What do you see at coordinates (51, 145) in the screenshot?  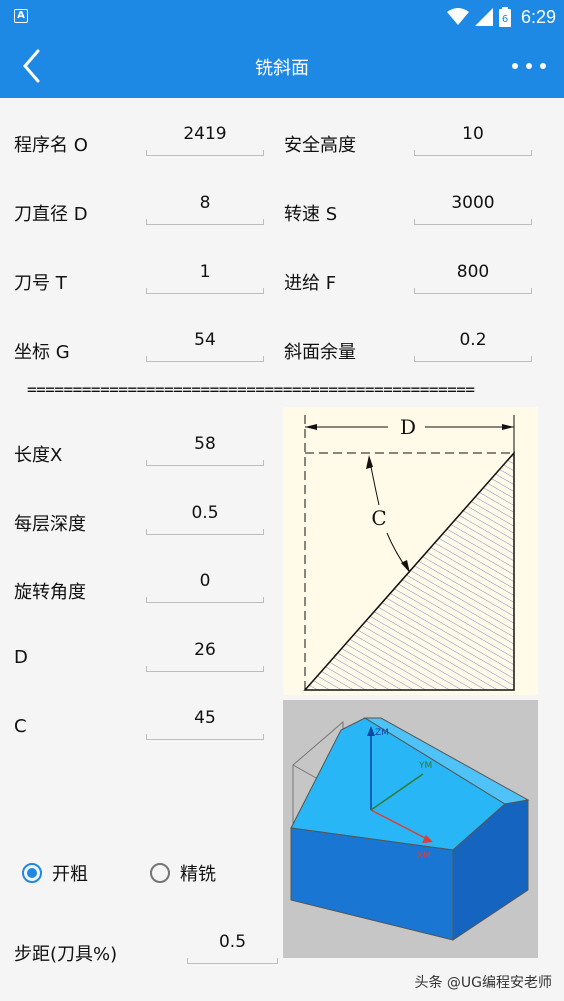 I see `label-program-name: 程序名 O` at bounding box center [51, 145].